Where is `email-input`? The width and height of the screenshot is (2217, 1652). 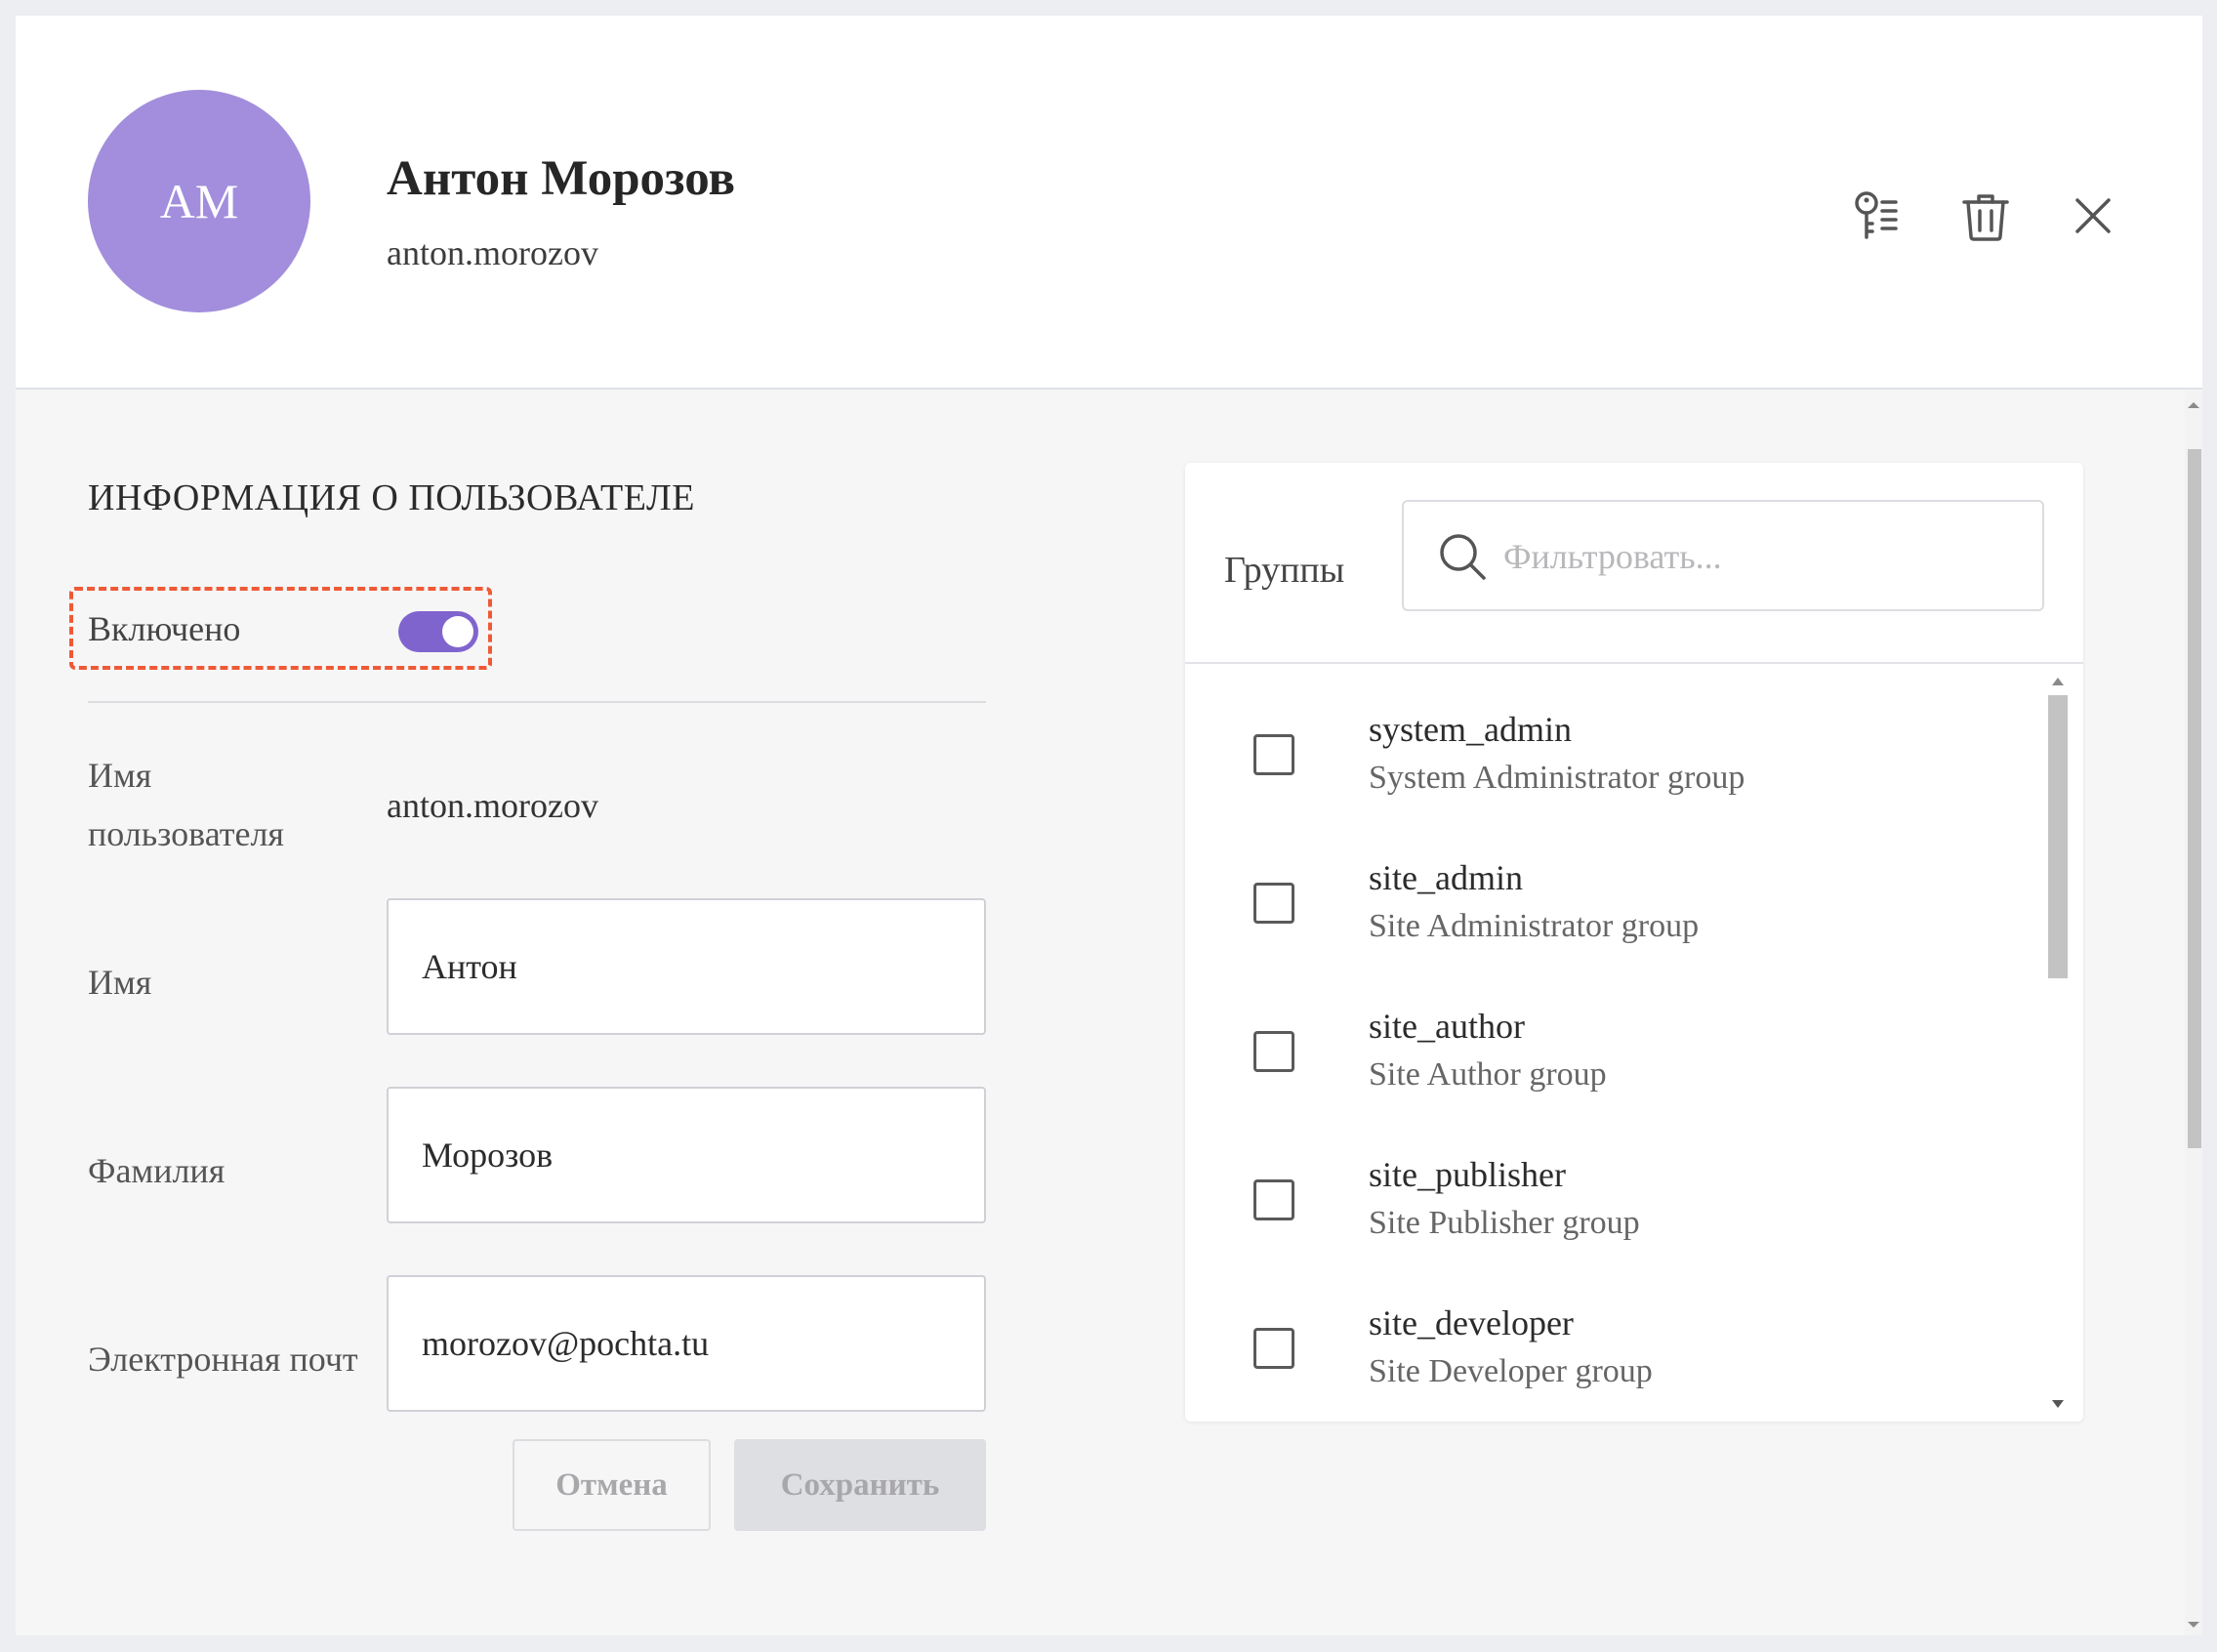
email-input is located at coordinates (687, 1343).